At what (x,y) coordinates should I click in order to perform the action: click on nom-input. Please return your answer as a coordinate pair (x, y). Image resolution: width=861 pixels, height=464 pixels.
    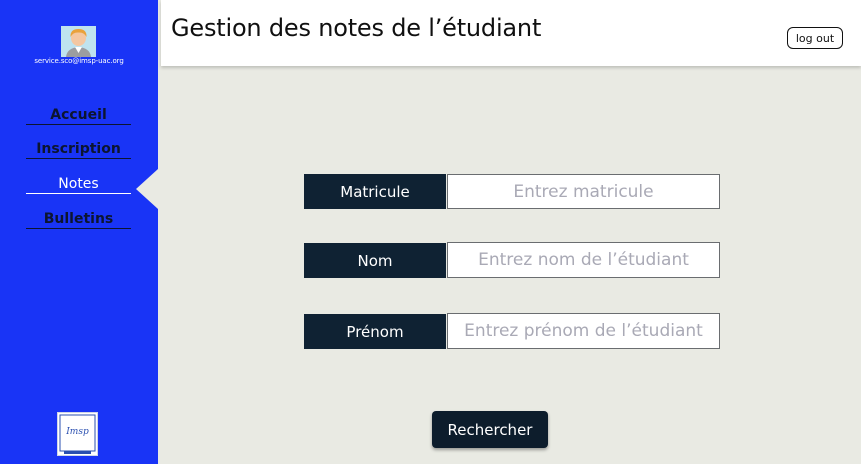
    Looking at the image, I should click on (583, 260).